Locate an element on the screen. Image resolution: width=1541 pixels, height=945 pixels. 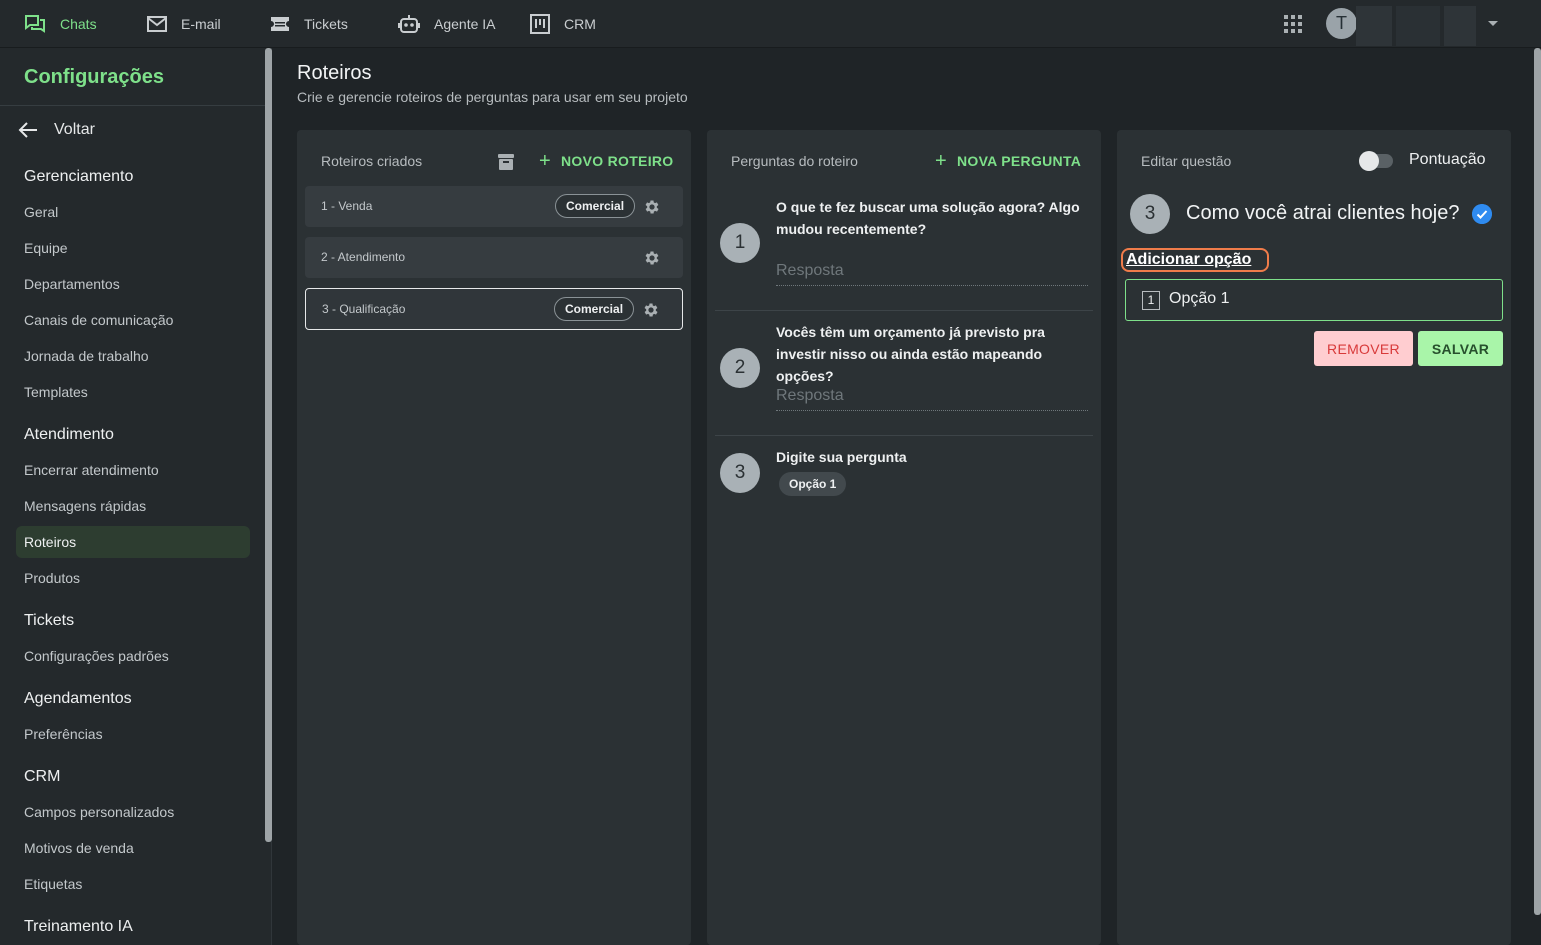
option-number: 1 is located at coordinates (1151, 300).